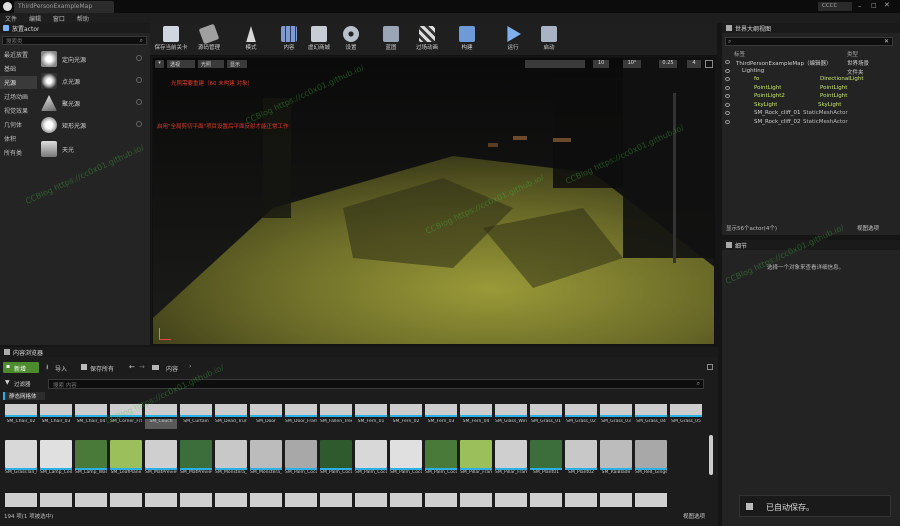 Image resolution: width=900 pixels, height=526 pixels. What do you see at coordinates (476, 460) in the screenshot?
I see `asset-thumbnail: SM_Pillar_Frame` at bounding box center [476, 460].